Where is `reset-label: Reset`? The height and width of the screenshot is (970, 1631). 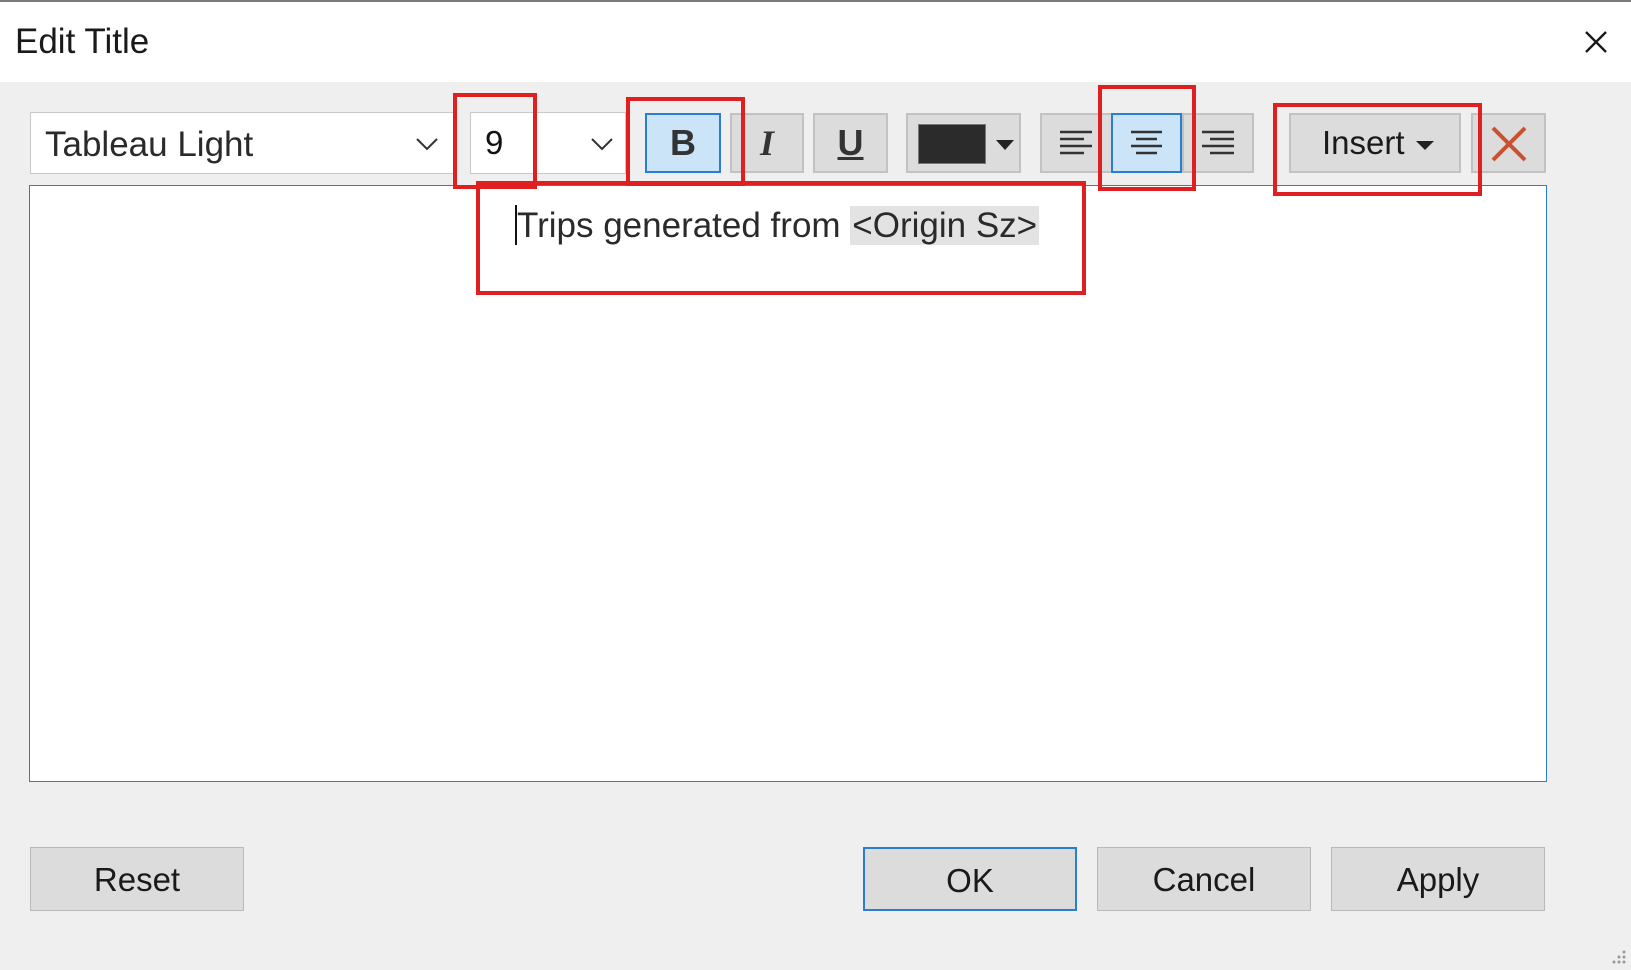 reset-label: Reset is located at coordinates (137, 879).